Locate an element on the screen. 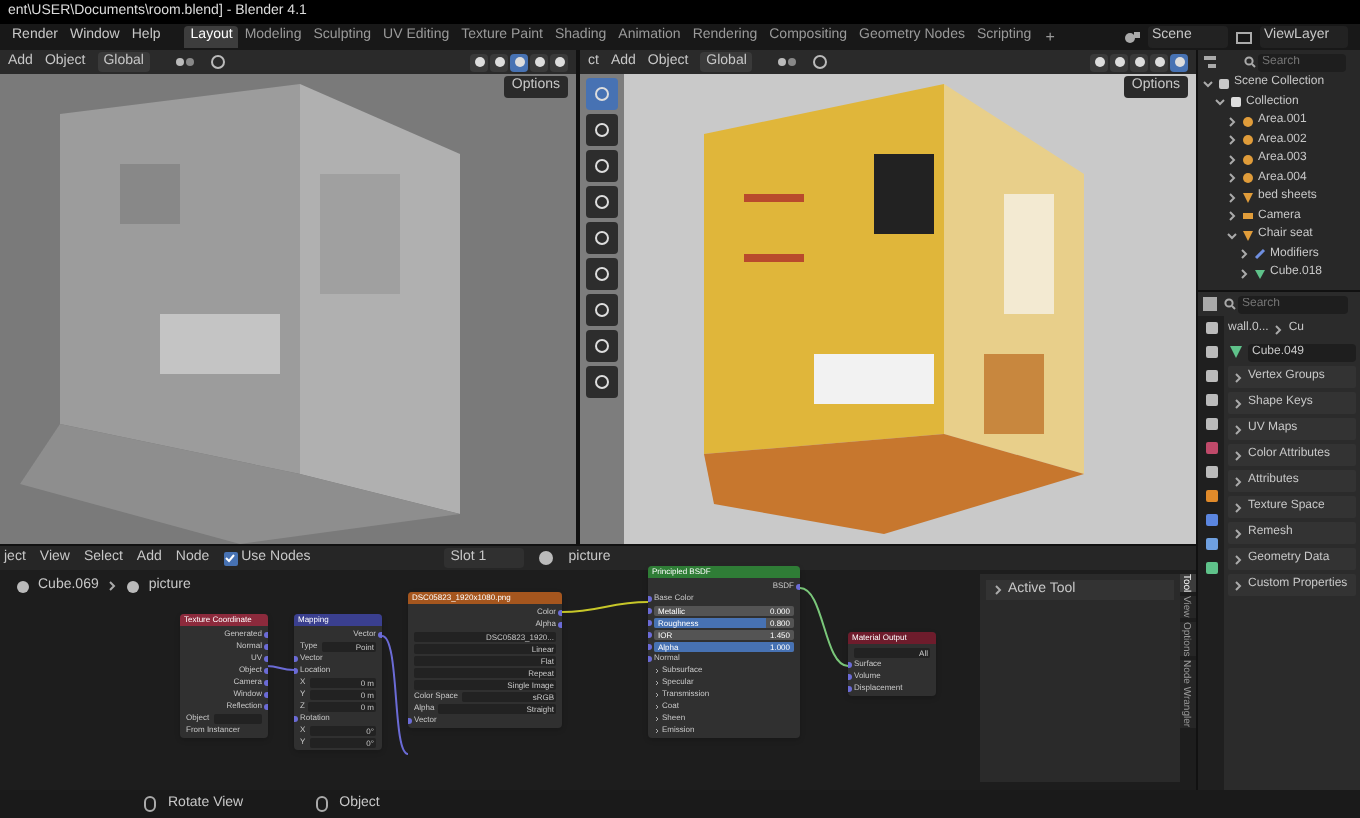 The image size is (1360, 818). view-layer-icon is located at coordinates (1244, 37).